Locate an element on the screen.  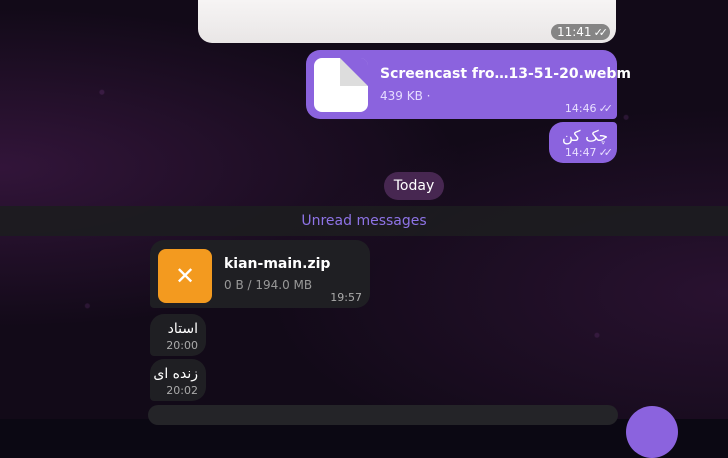
message-meta: 14:46 ✓✓ is located at coordinates (589, 108).